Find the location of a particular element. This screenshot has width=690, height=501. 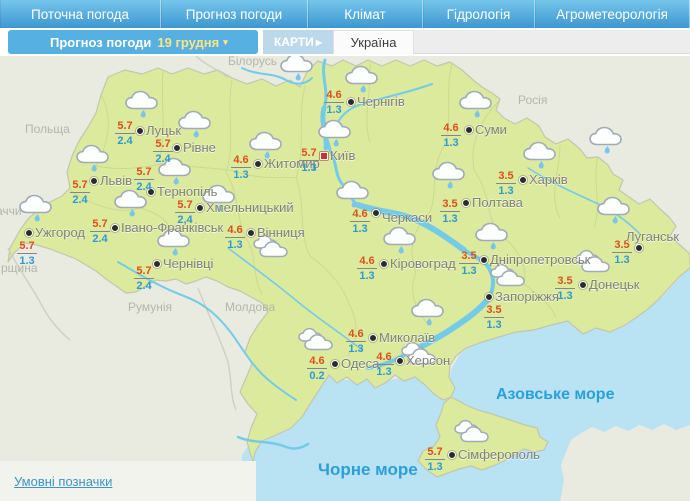

arrow-right-icon: ▶ is located at coordinates (318, 42).